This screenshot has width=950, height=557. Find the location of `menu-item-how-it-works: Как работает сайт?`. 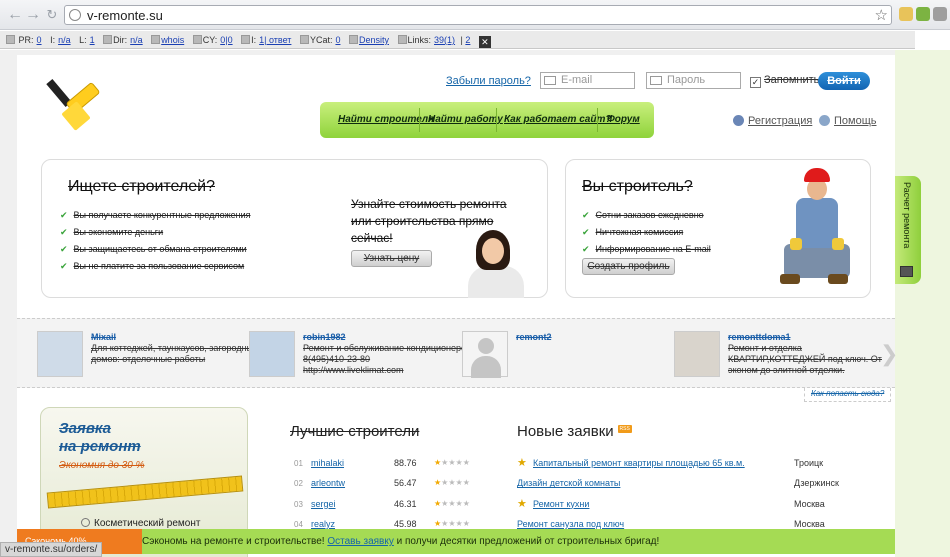

menu-item-how-it-works: Как работает сайт? is located at coordinates (557, 119).